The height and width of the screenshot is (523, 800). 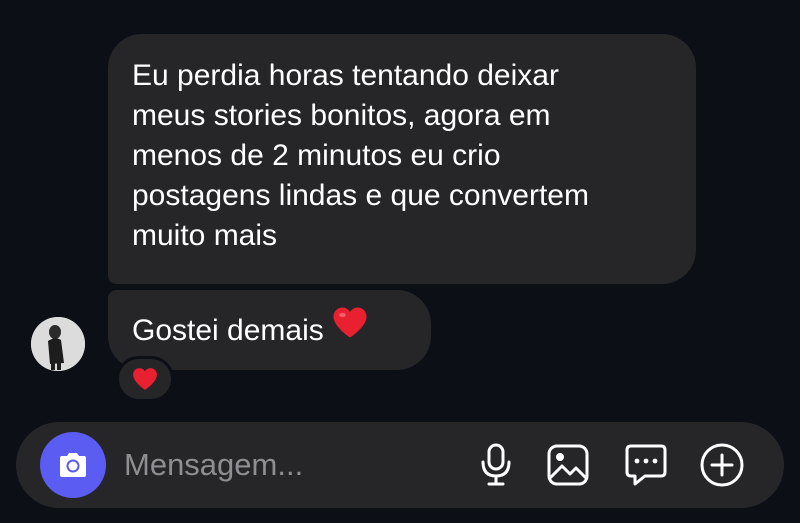 What do you see at coordinates (341, 115) in the screenshot?
I see `message-text-line: meus stories bonitos, agora em` at bounding box center [341, 115].